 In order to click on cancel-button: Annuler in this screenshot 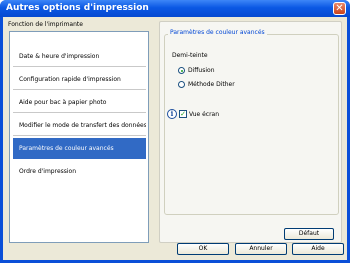, I will do `click(261, 249)`.